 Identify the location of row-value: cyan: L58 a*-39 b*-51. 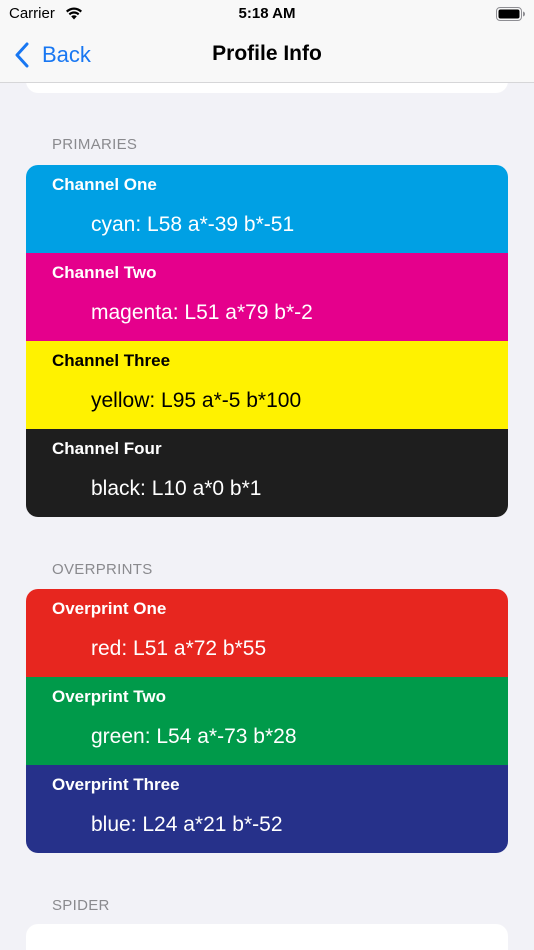
(193, 224).